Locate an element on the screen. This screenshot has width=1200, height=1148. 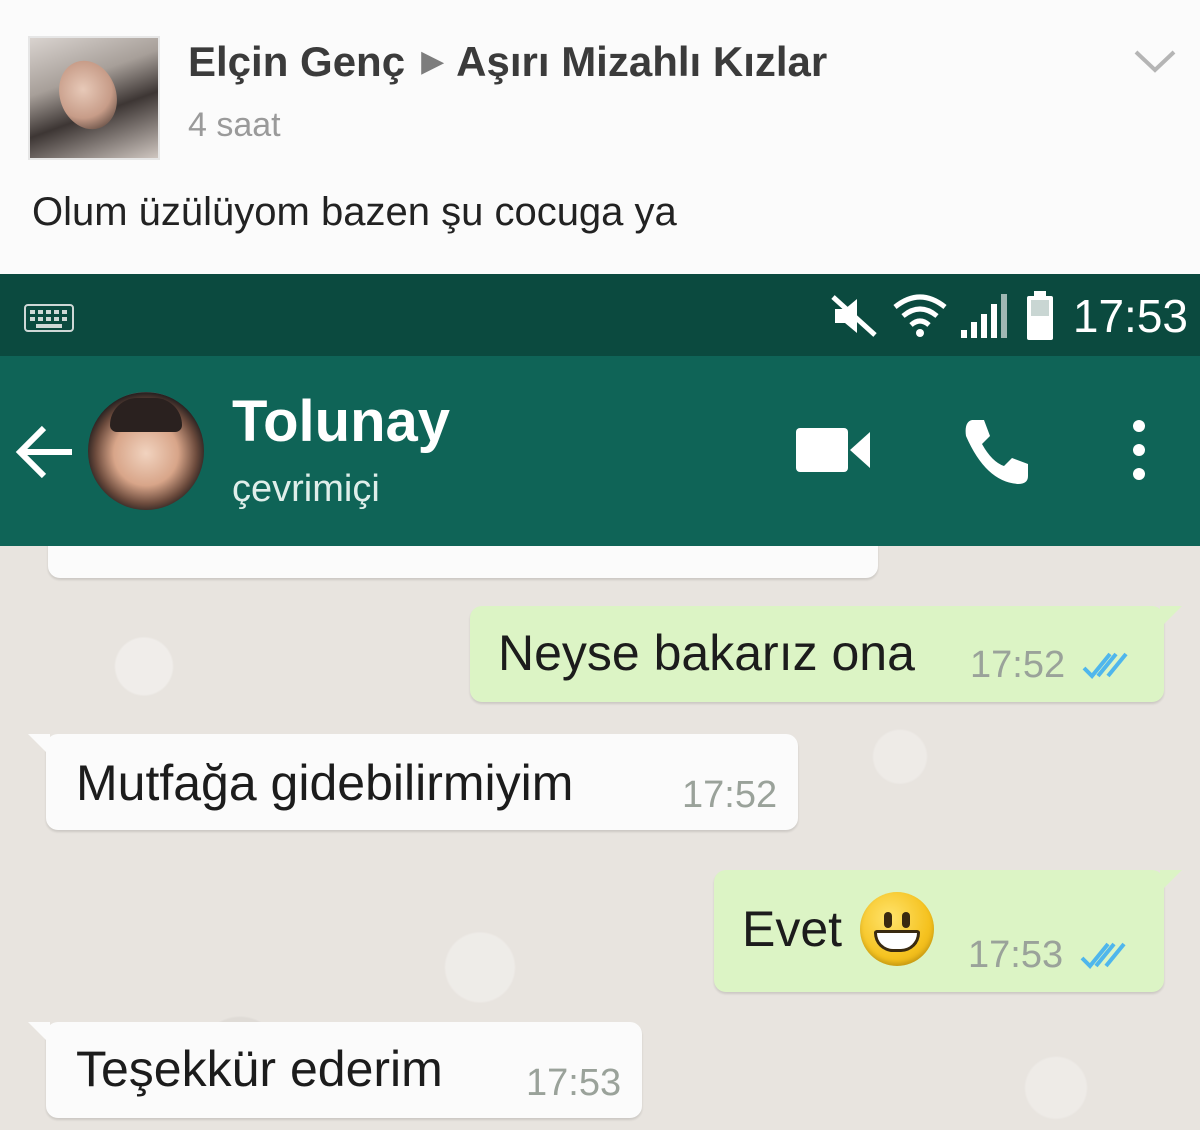
contact-avatar is located at coordinates (146, 451).